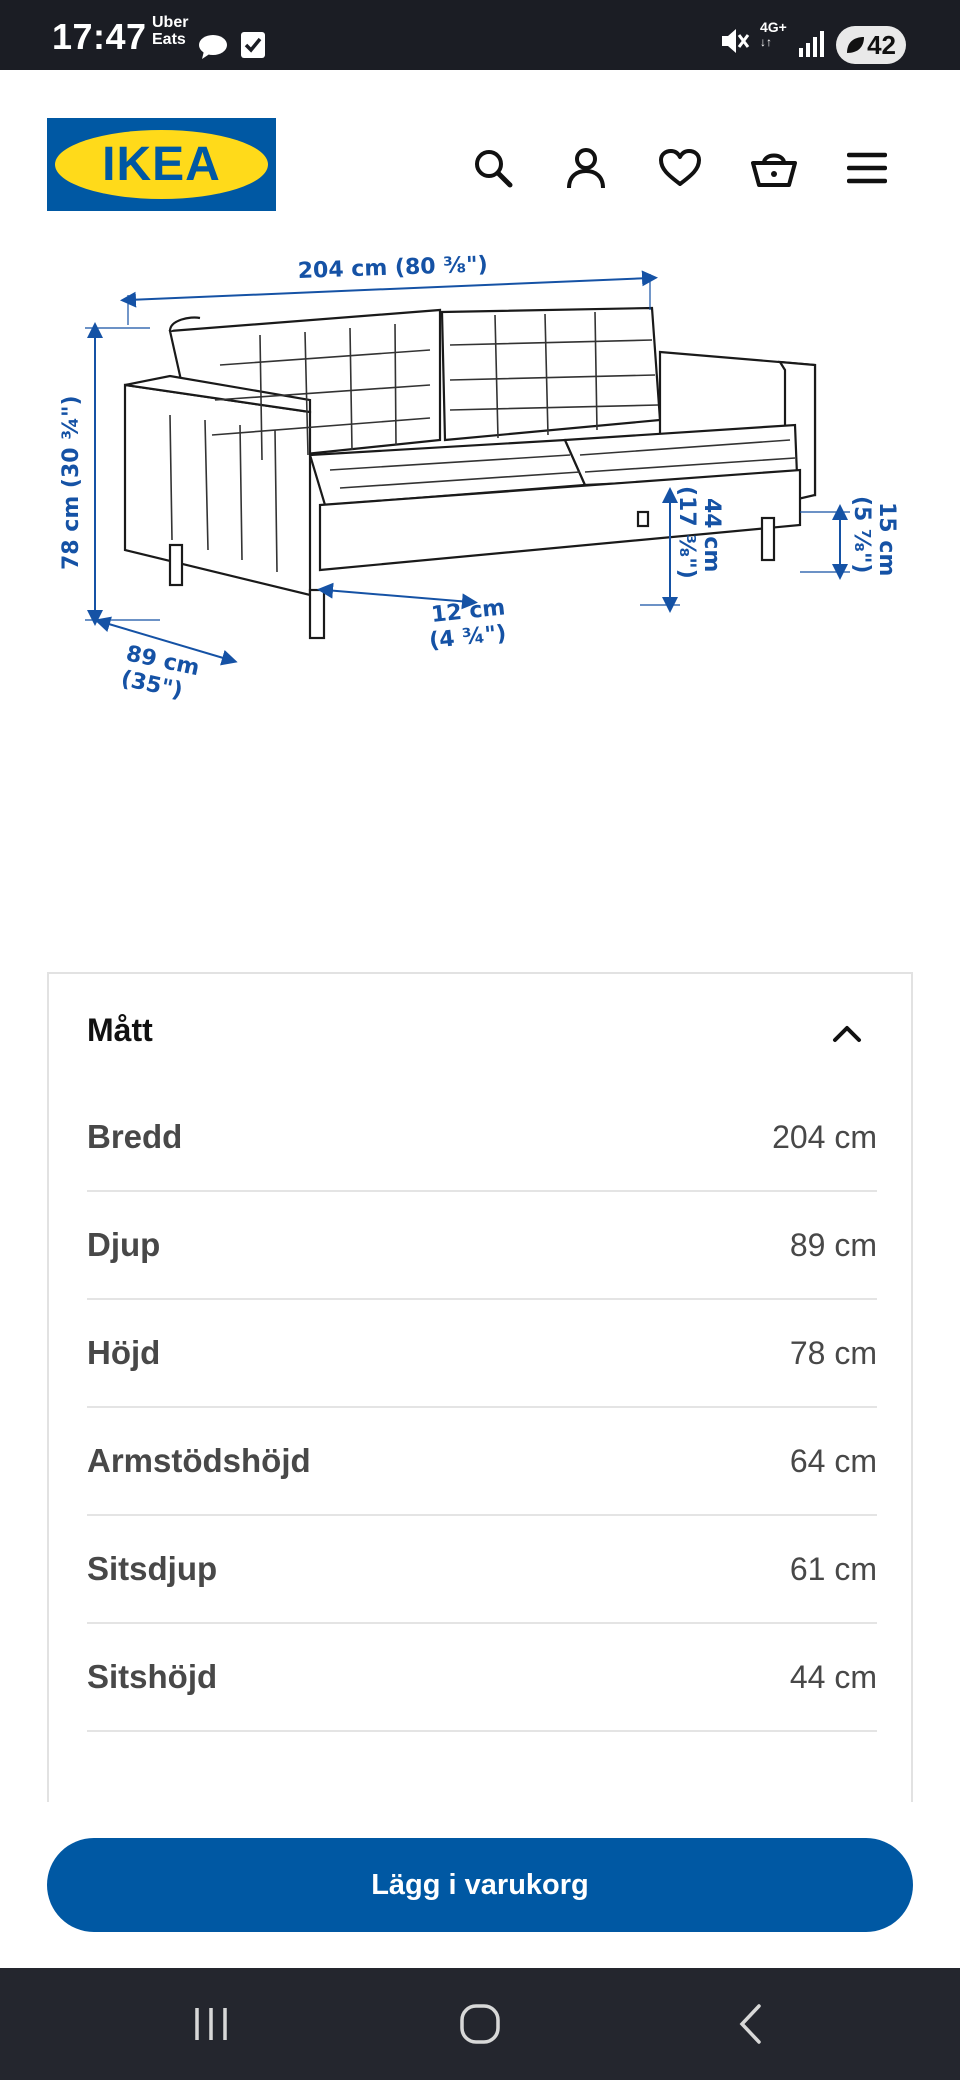 The height and width of the screenshot is (2080, 960). Describe the element at coordinates (392, 268) in the screenshot. I see `width-dimension-label: 204 cm (80 ³⁄₈")` at that location.